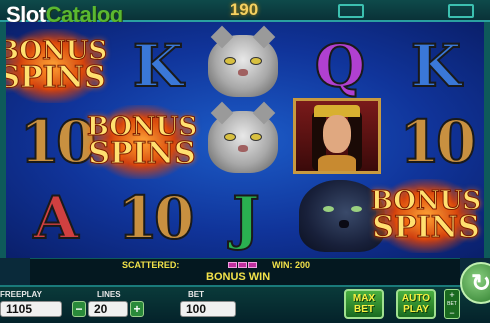  What do you see at coordinates (238, 277) in the screenshot?
I see `bonus-win-label: BONUS WIN` at bounding box center [238, 277].